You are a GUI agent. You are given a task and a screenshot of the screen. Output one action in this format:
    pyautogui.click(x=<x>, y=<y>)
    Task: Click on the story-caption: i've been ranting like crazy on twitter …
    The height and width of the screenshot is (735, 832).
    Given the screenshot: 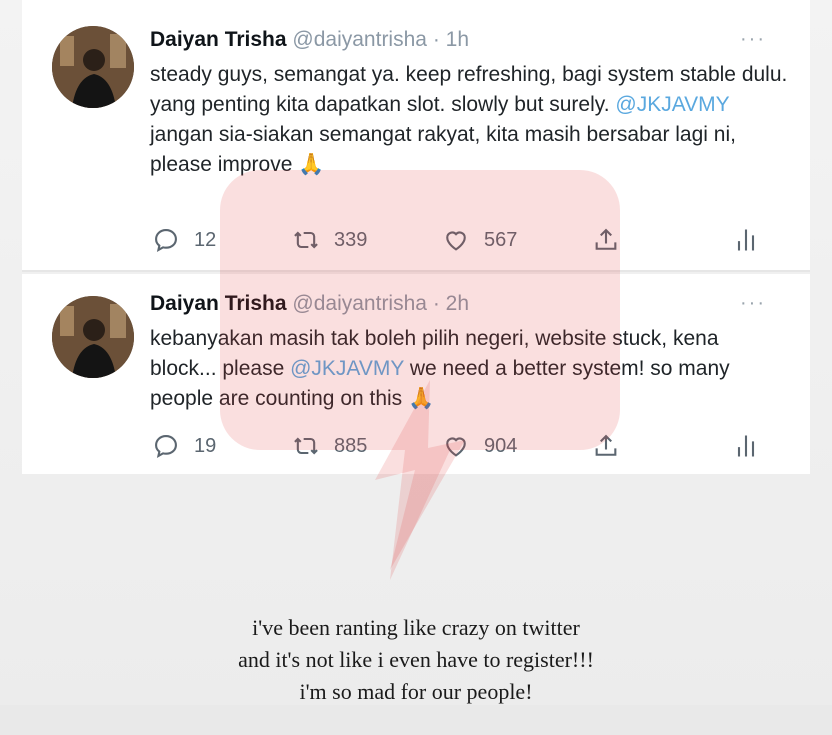 What is the action you would take?
    pyautogui.click(x=416, y=660)
    